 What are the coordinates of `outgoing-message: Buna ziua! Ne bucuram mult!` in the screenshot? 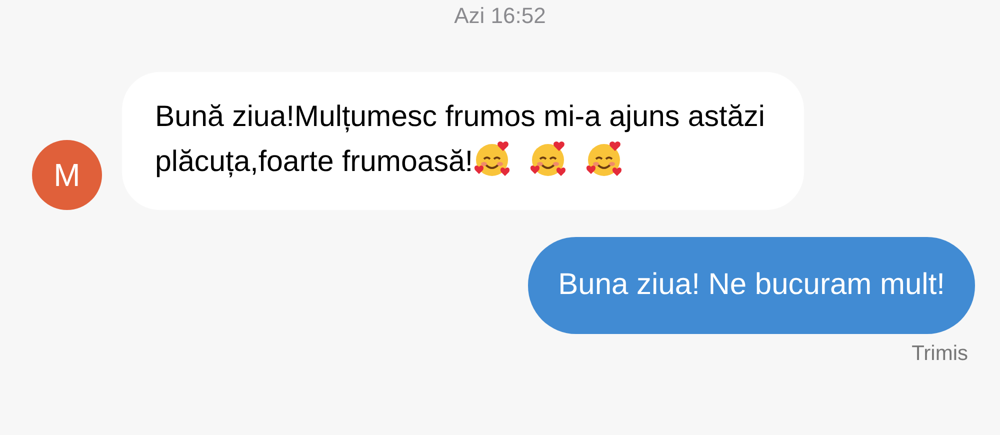 It's located at (751, 285).